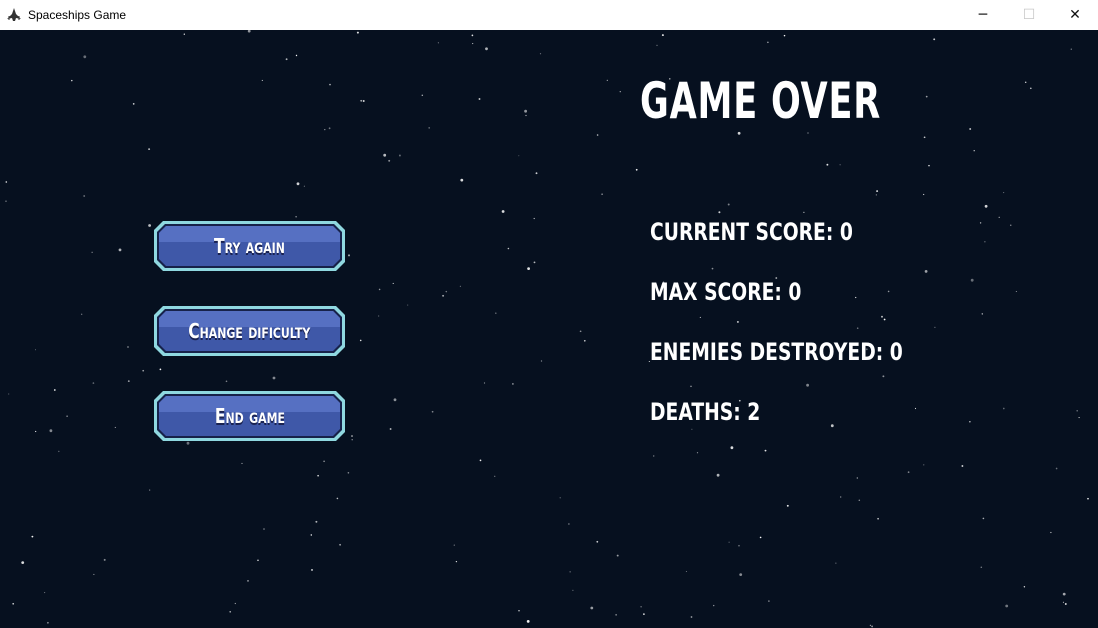 The height and width of the screenshot is (628, 1098). I want to click on close-button: ✕, so click(1075, 15).